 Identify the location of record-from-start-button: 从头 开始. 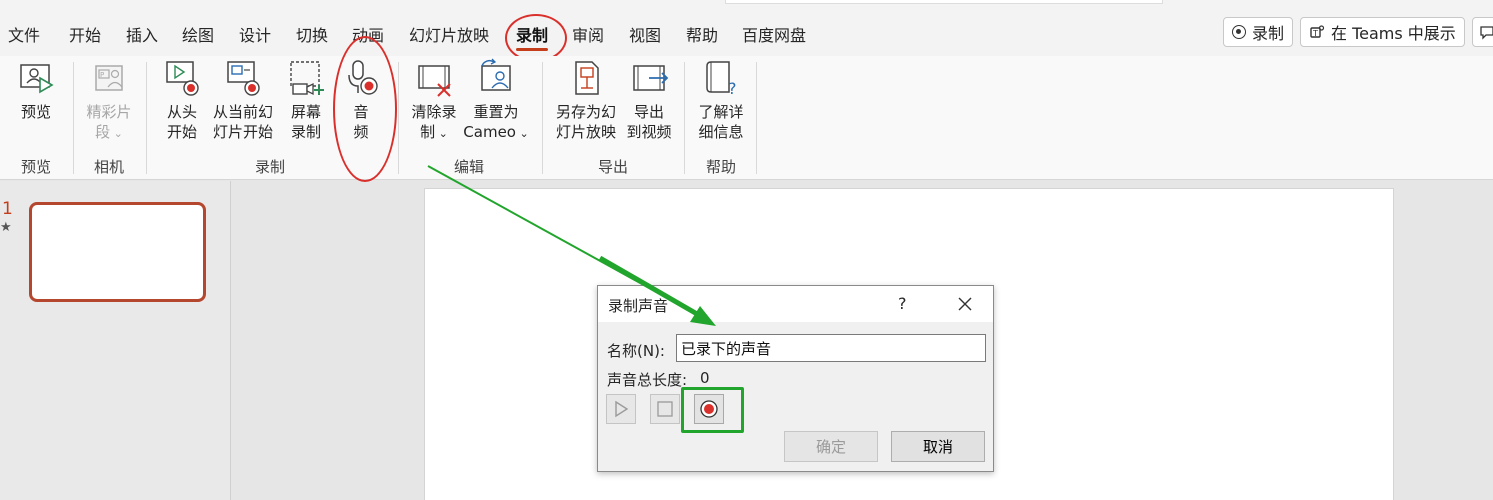
(182, 100).